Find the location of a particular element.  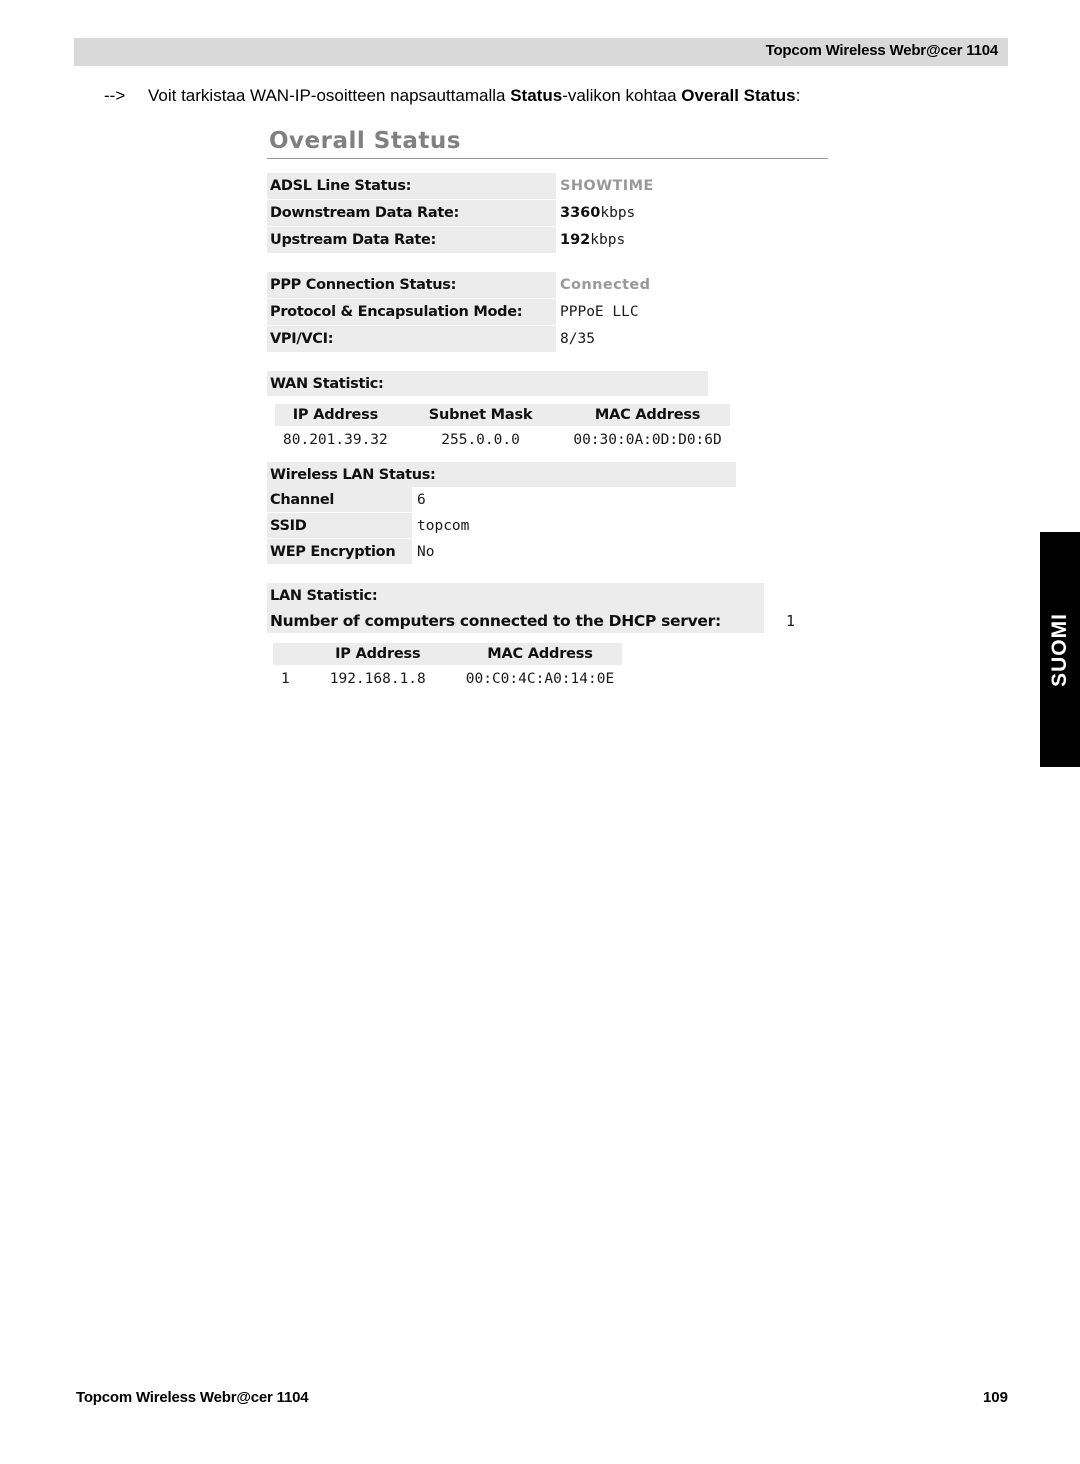

wireless-ssid-label: SSID is located at coordinates (339, 525).